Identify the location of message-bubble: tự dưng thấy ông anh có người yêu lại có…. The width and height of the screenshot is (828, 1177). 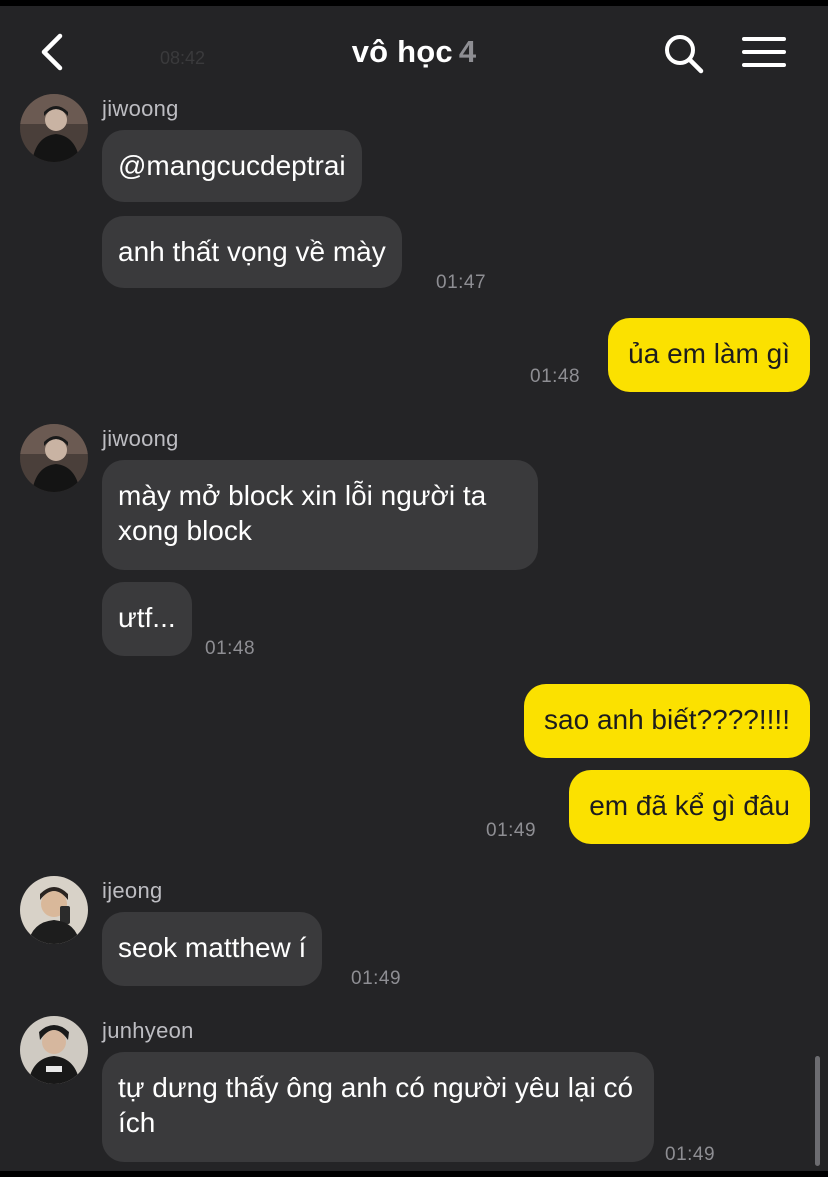
(378, 1107).